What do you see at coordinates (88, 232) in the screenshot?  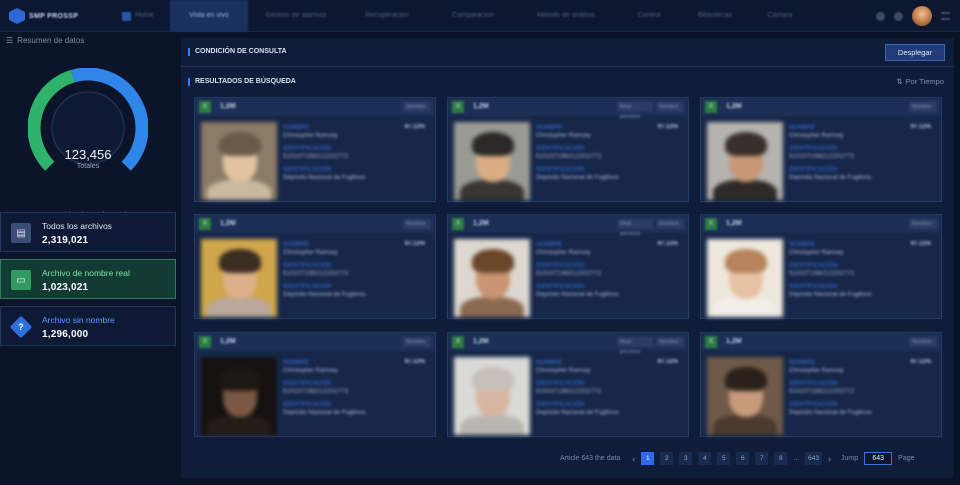 I see `stat-all-archives: ▤ Todos los archivos 2,319,021` at bounding box center [88, 232].